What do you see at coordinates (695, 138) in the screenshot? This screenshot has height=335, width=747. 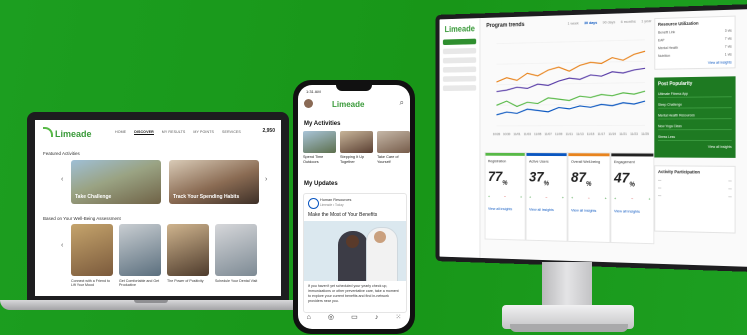 I see `popularity-row: Stress Less` at bounding box center [695, 138].